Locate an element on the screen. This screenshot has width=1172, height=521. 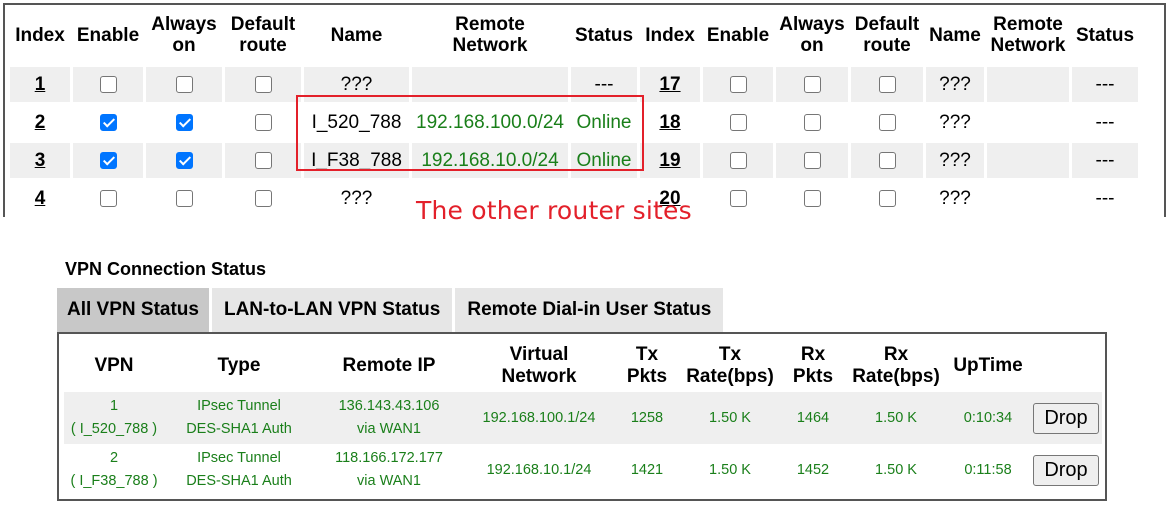
profile-index-cell: 18 is located at coordinates (670, 122).